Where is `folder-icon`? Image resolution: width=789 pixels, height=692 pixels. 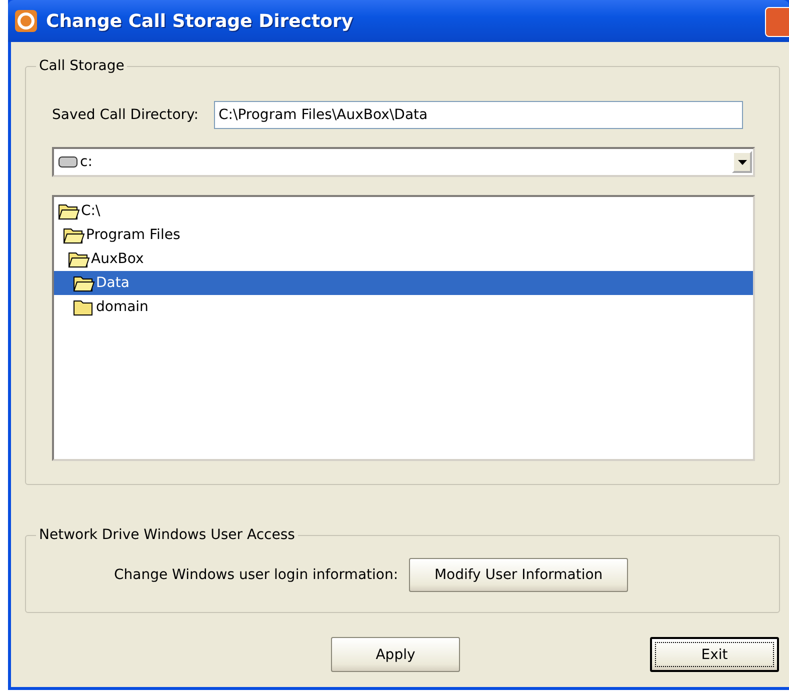 folder-icon is located at coordinates (84, 307).